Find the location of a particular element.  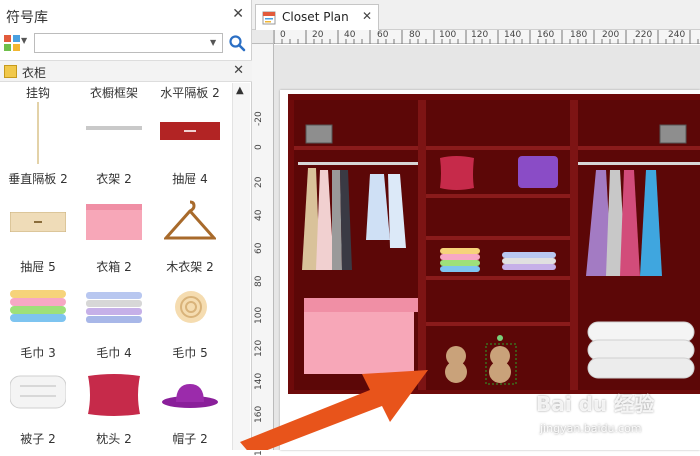

search-input is located at coordinates (128, 43).